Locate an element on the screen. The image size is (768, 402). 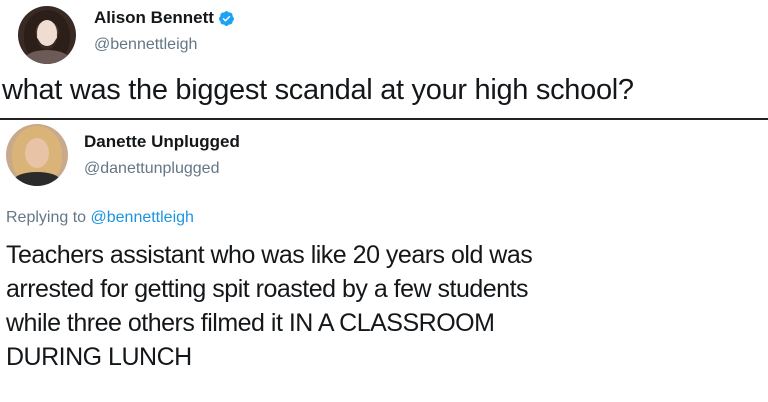
reply-author-handle: @danettunplugged is located at coordinates (151, 169).